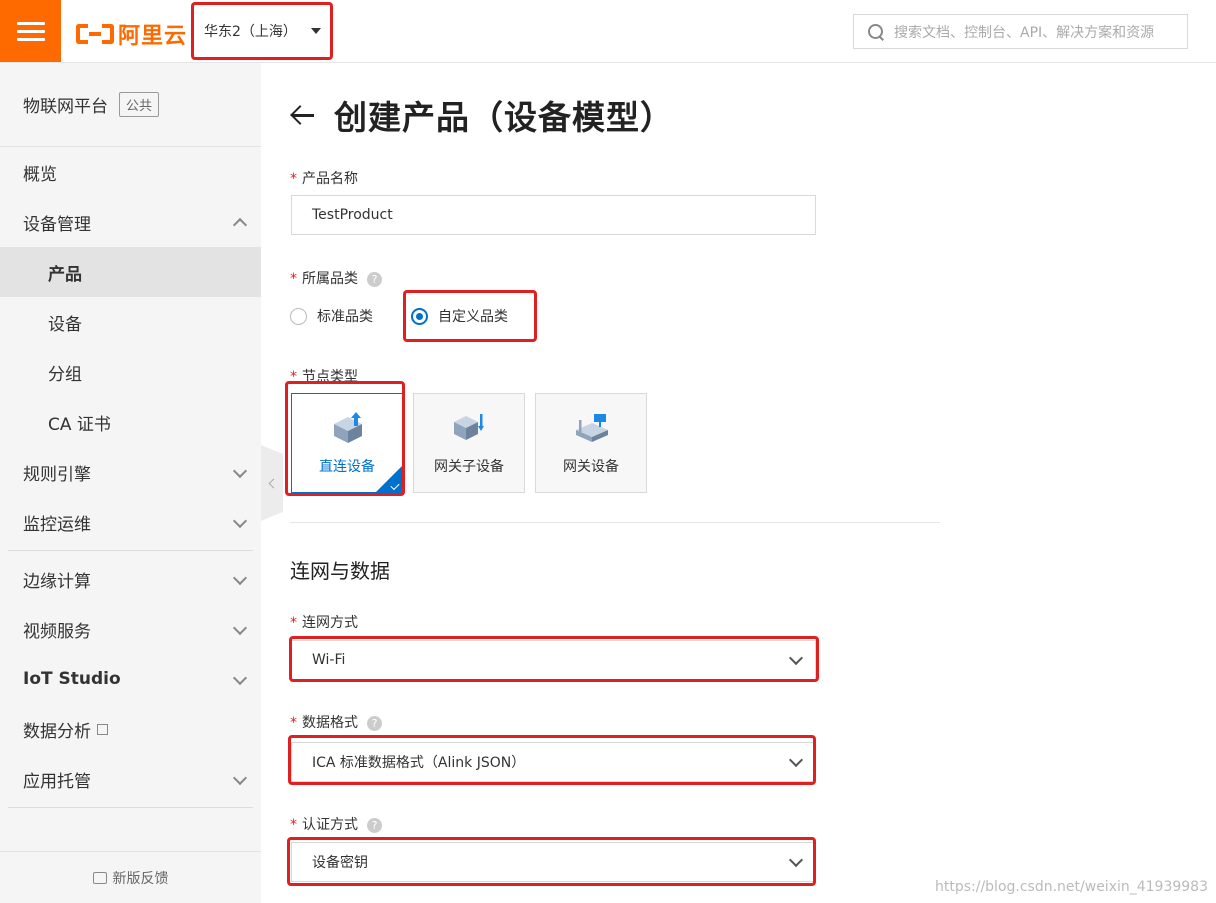 The height and width of the screenshot is (903, 1216). What do you see at coordinates (72, 679) in the screenshot?
I see `sidebar-item-label: IoT Studio` at bounding box center [72, 679].